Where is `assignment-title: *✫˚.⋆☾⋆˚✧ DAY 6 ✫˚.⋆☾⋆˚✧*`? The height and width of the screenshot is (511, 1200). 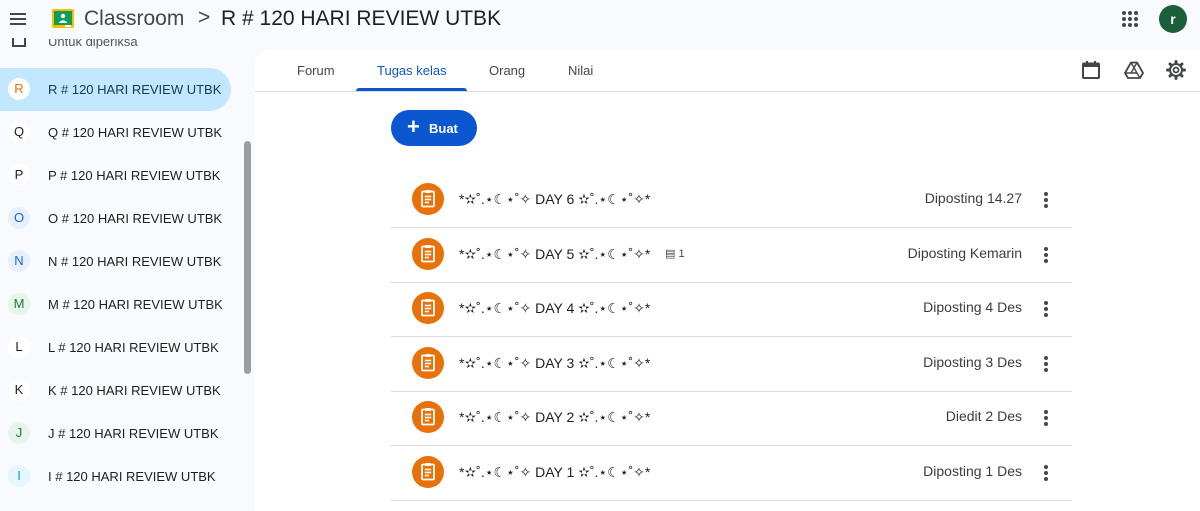 assignment-title: *✫˚.⋆☾⋆˚✧ DAY 6 ✫˚.⋆☾⋆˚✧* is located at coordinates (555, 199).